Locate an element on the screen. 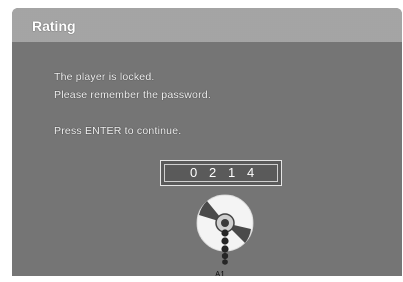 The height and width of the screenshot is (282, 403). password-reminder-message: Please remember the password. is located at coordinates (132, 95).